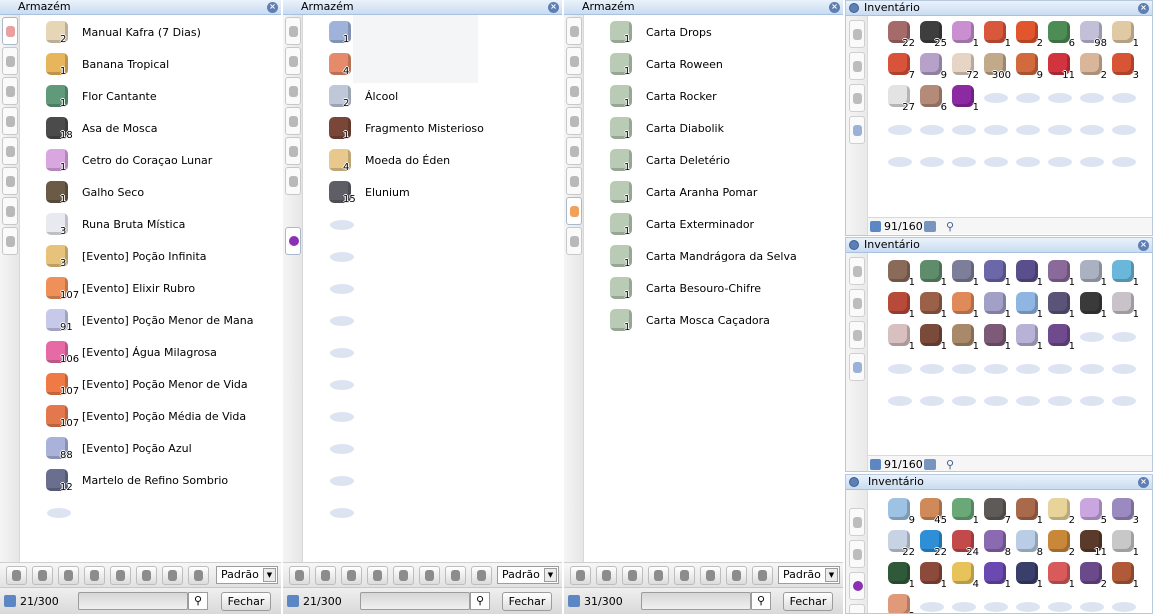 Image resolution: width=1153 pixels, height=614 pixels. Describe the element at coordinates (713, 162) in the screenshot. I see `list-item: 1 Carta Deletério` at that location.